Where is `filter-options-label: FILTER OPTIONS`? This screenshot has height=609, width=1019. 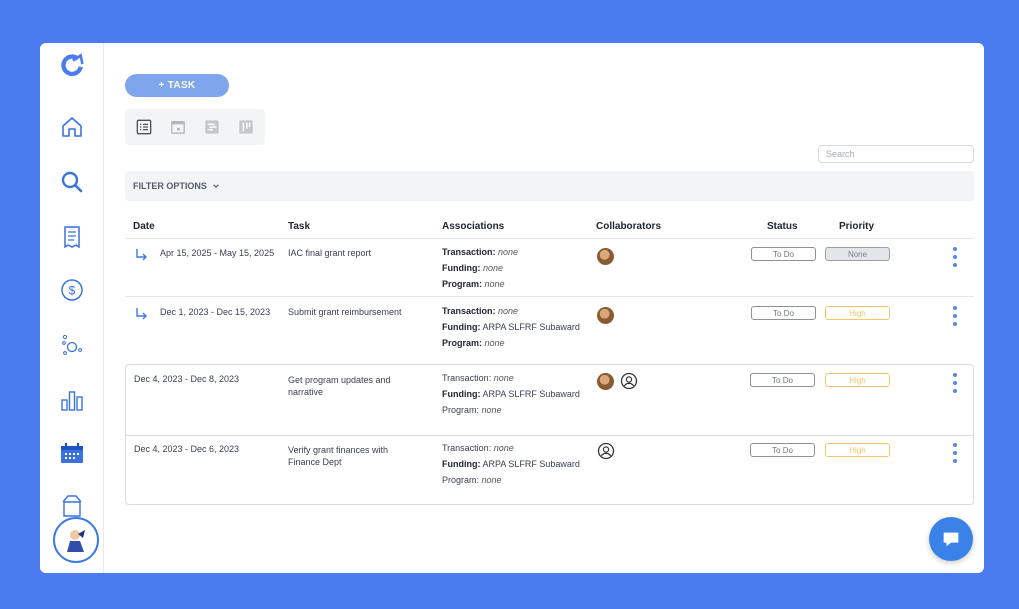
filter-options-label: FILTER OPTIONS is located at coordinates (170, 186).